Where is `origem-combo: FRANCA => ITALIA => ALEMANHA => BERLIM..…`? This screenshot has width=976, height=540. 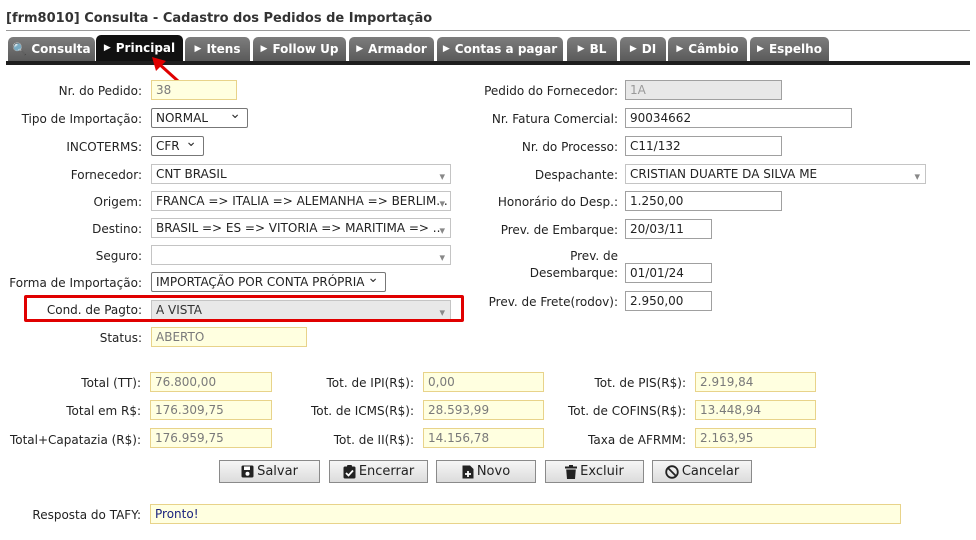
origem-combo: FRANCA => ITALIA => ALEMANHA => BERLIM..… is located at coordinates (301, 201).